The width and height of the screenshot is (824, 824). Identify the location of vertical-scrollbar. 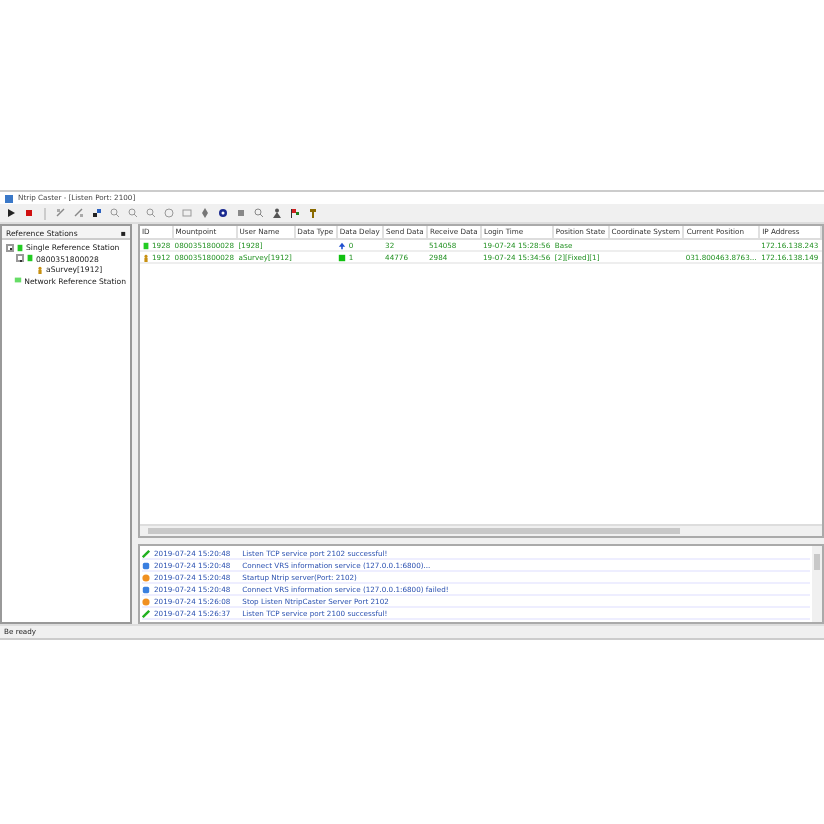
(817, 584).